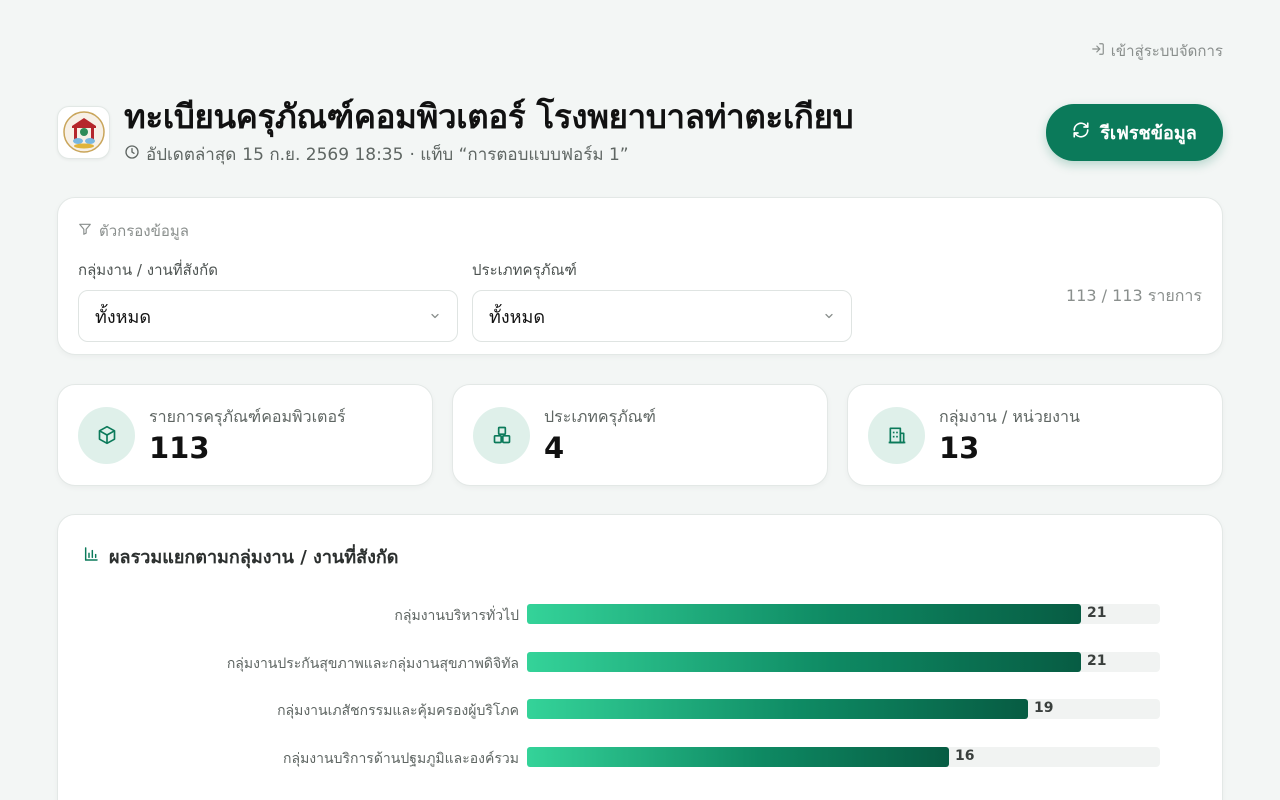  What do you see at coordinates (965, 755) in the screenshot?
I see `bar-value: 16` at bounding box center [965, 755].